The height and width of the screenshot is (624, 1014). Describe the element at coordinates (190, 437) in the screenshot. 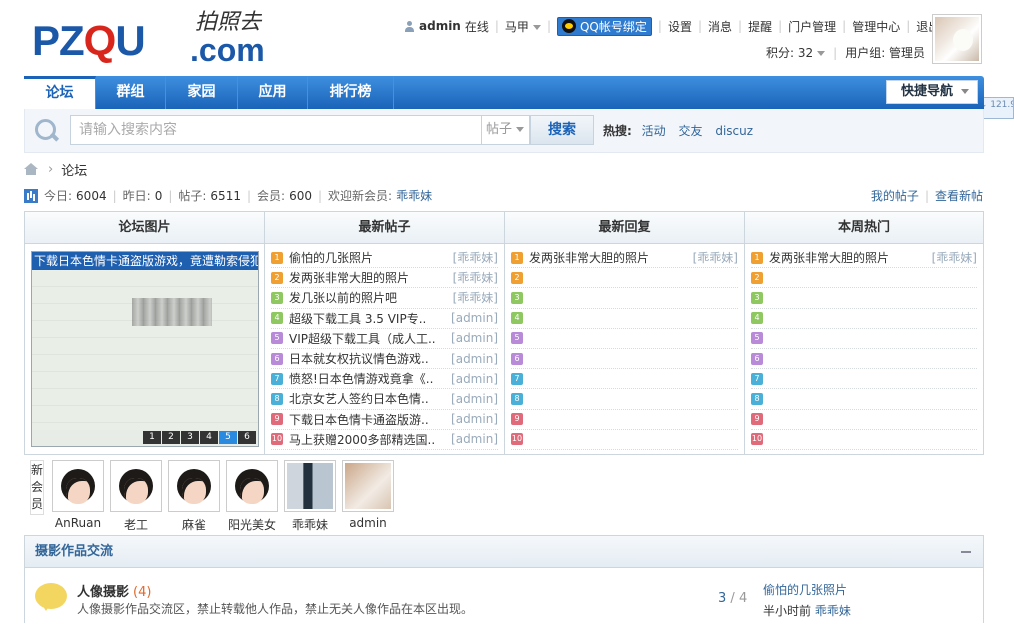

I see `slideshow-page-button: 3` at that location.